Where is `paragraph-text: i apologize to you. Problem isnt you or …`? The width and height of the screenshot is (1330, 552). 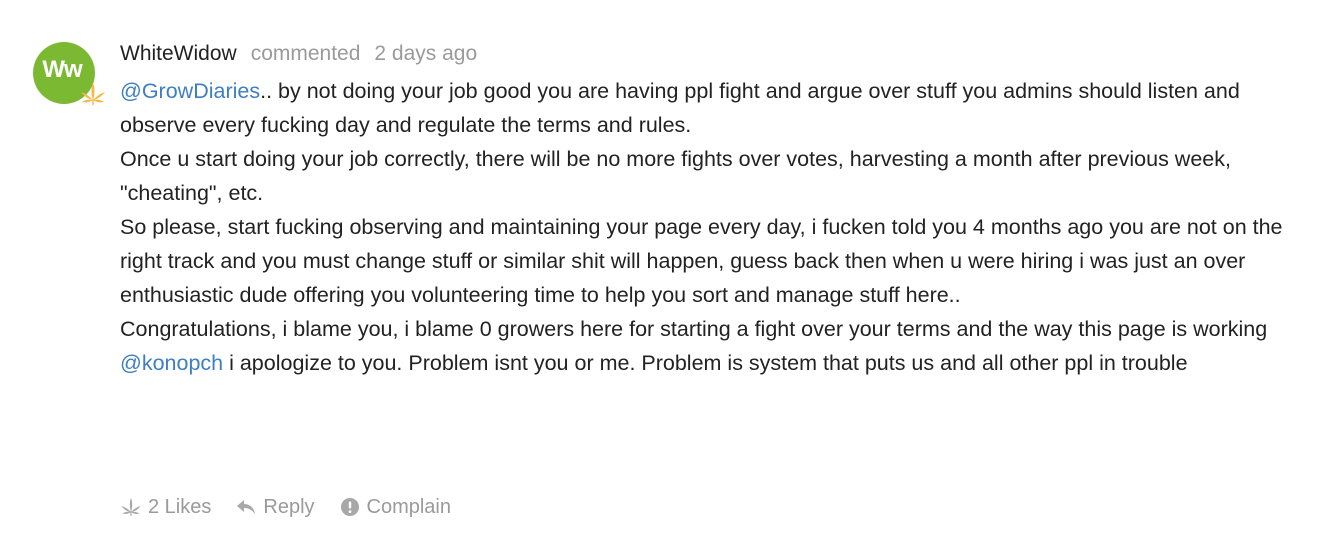
paragraph-text: i apologize to you. Problem isnt you or … is located at coordinates (705, 363).